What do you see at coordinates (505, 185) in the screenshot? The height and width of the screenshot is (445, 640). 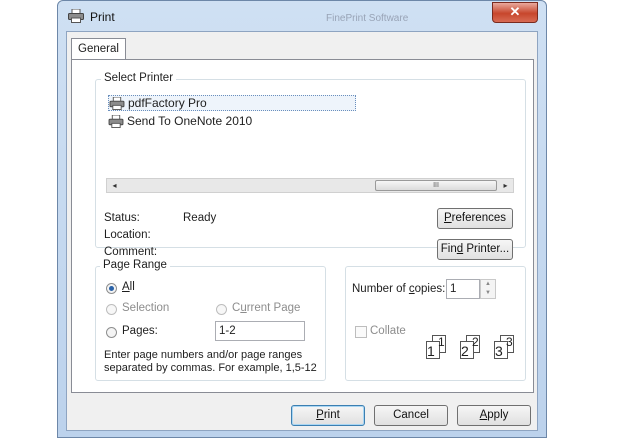 I see `scroll-right-icon: ▸` at bounding box center [505, 185].